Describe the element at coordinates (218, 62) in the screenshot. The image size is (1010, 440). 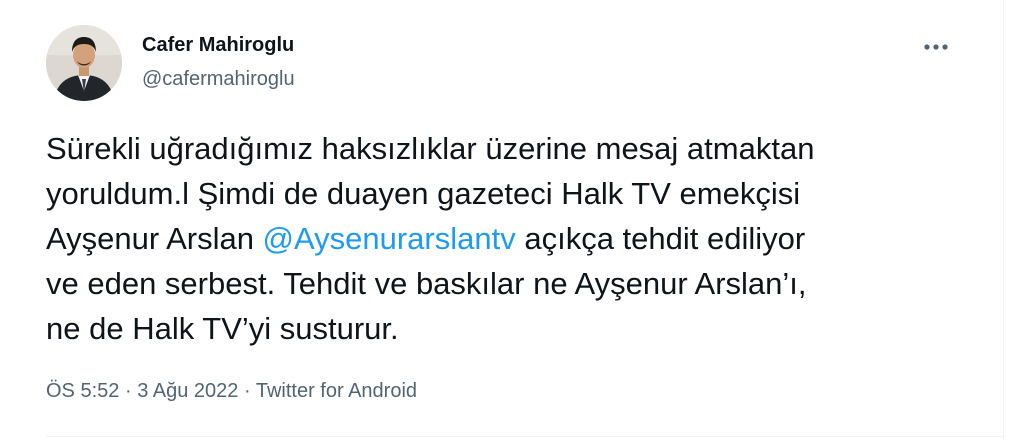
I see `author-info: Cafer Mahiroglu @cafermahiroglu` at that location.